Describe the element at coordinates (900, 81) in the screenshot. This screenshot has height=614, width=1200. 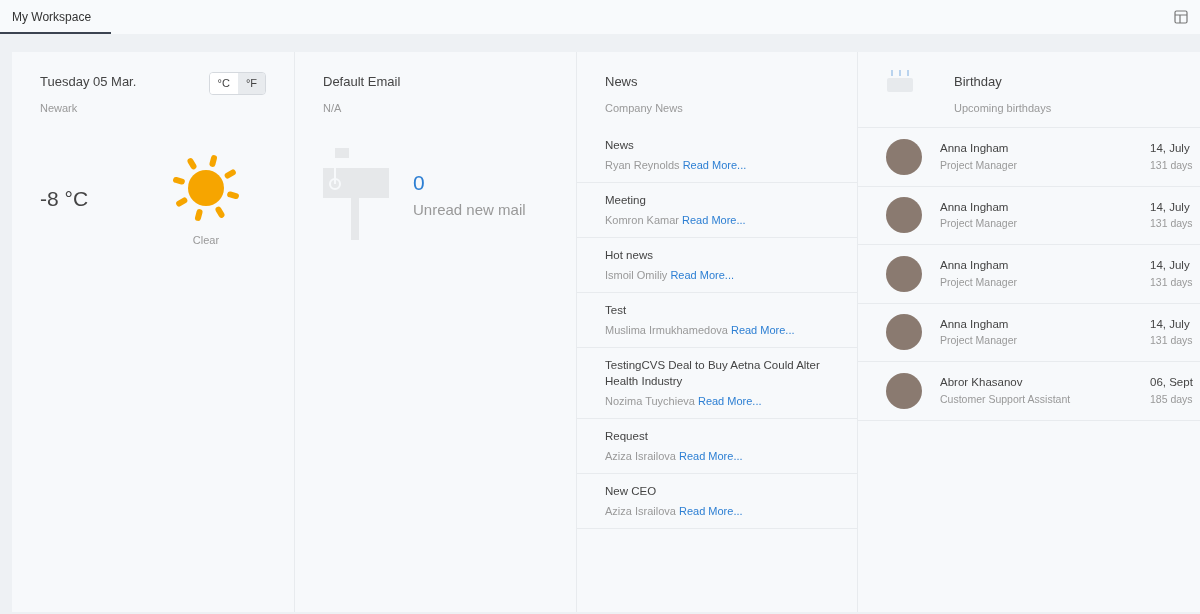
I see `cake-icon` at that location.